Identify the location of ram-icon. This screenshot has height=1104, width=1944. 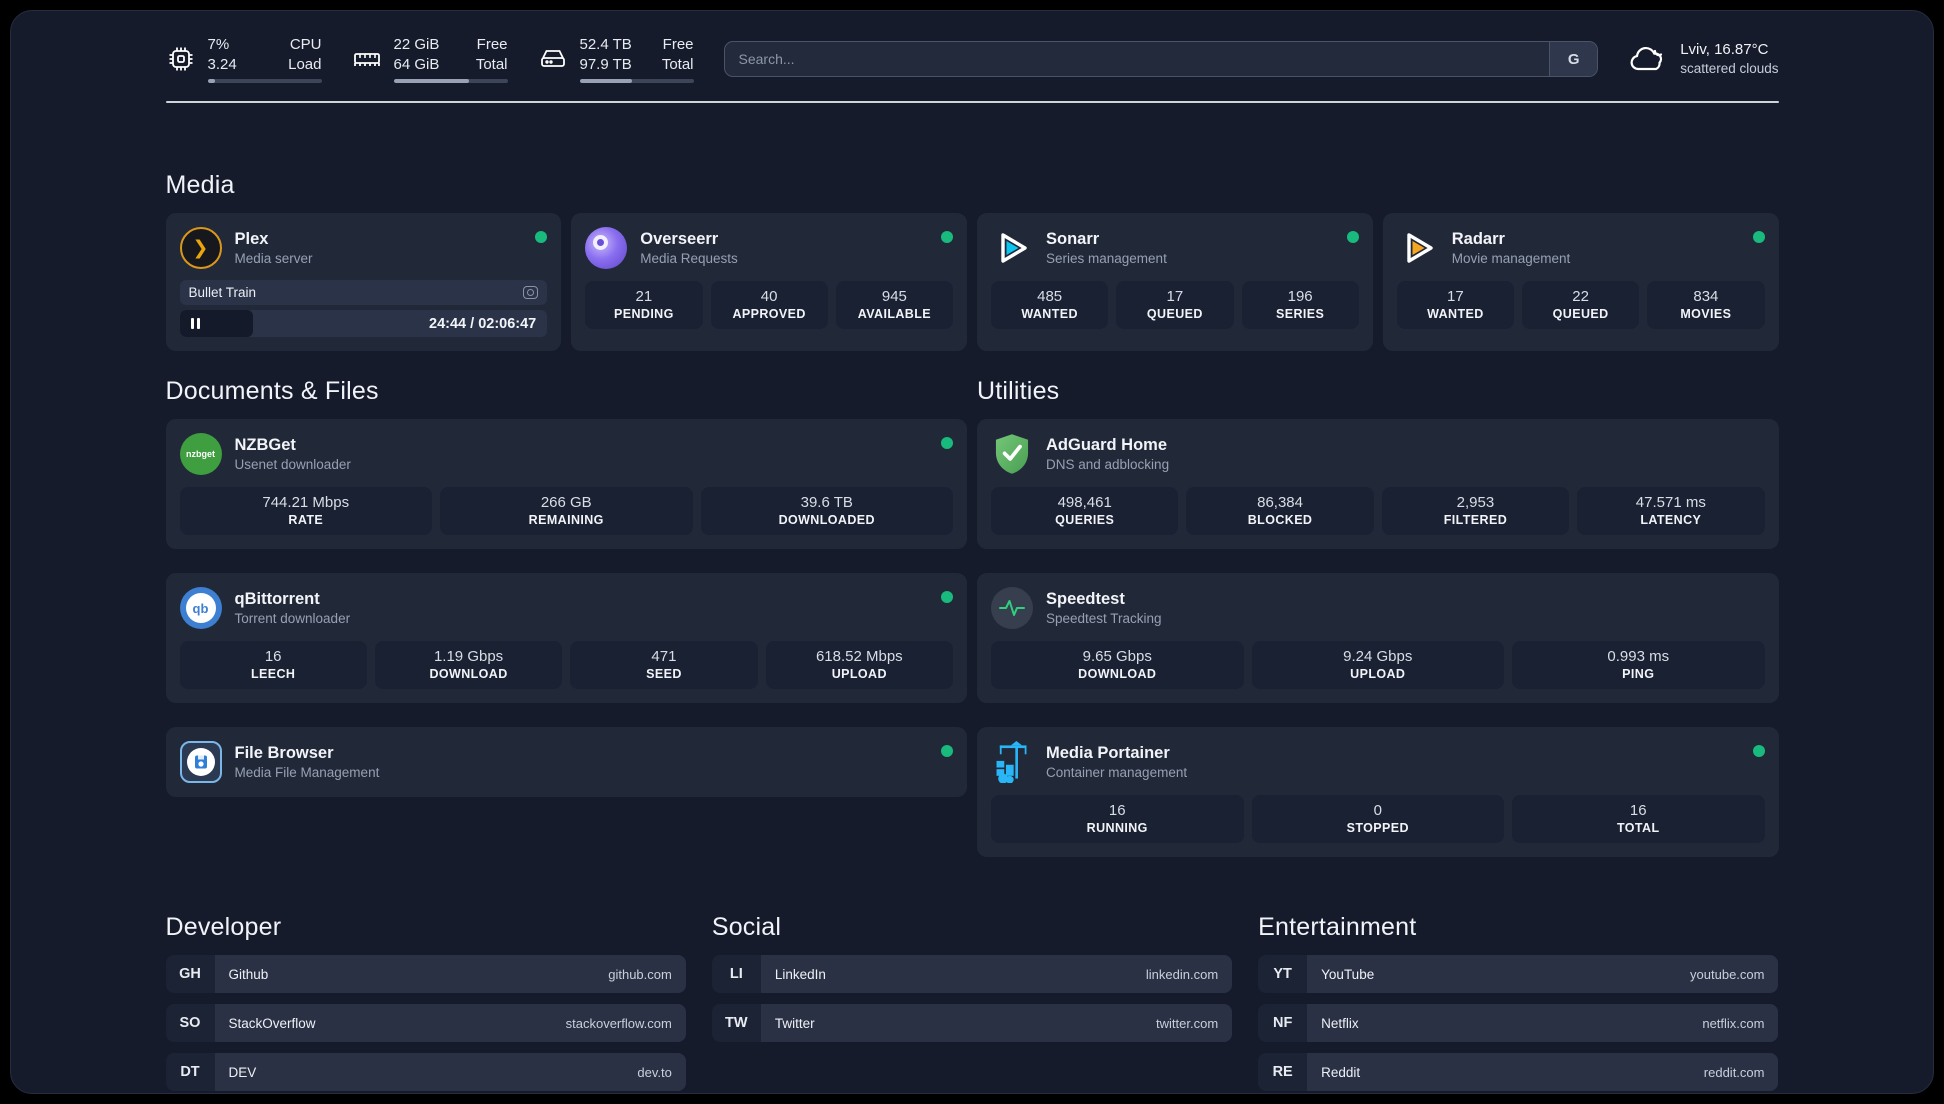
(367, 59).